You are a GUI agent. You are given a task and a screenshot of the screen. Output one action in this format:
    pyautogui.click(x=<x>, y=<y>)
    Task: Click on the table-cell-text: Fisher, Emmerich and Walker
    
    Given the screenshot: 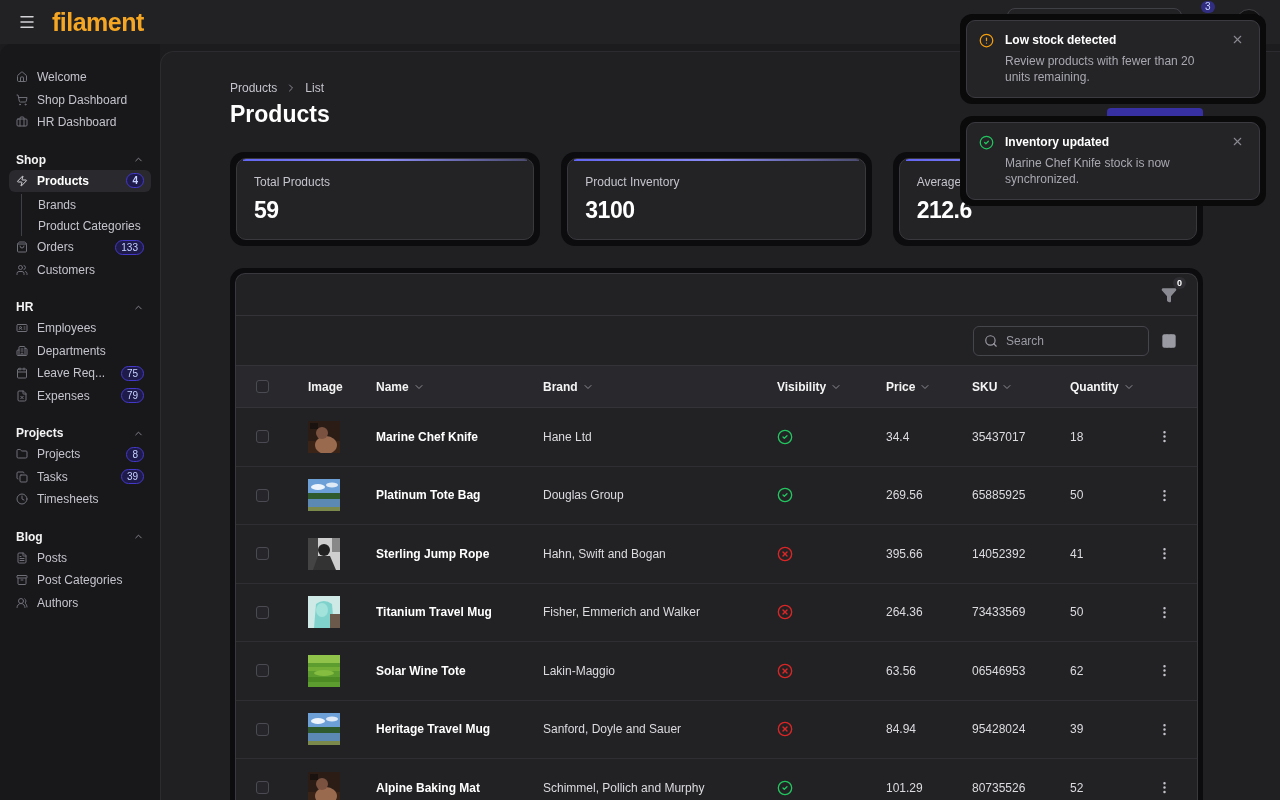 What is the action you would take?
    pyautogui.click(x=622, y=612)
    